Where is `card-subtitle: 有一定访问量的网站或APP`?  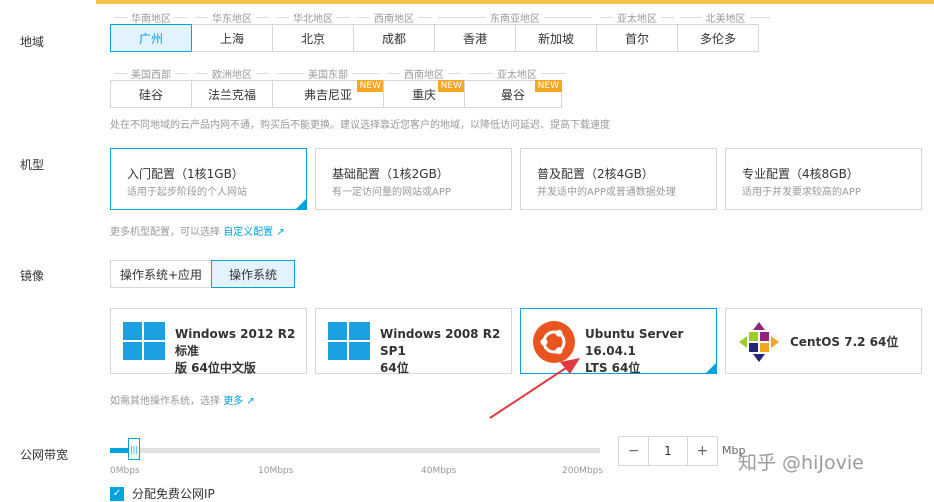
card-subtitle: 有一定访问量的网站或APP is located at coordinates (391, 192).